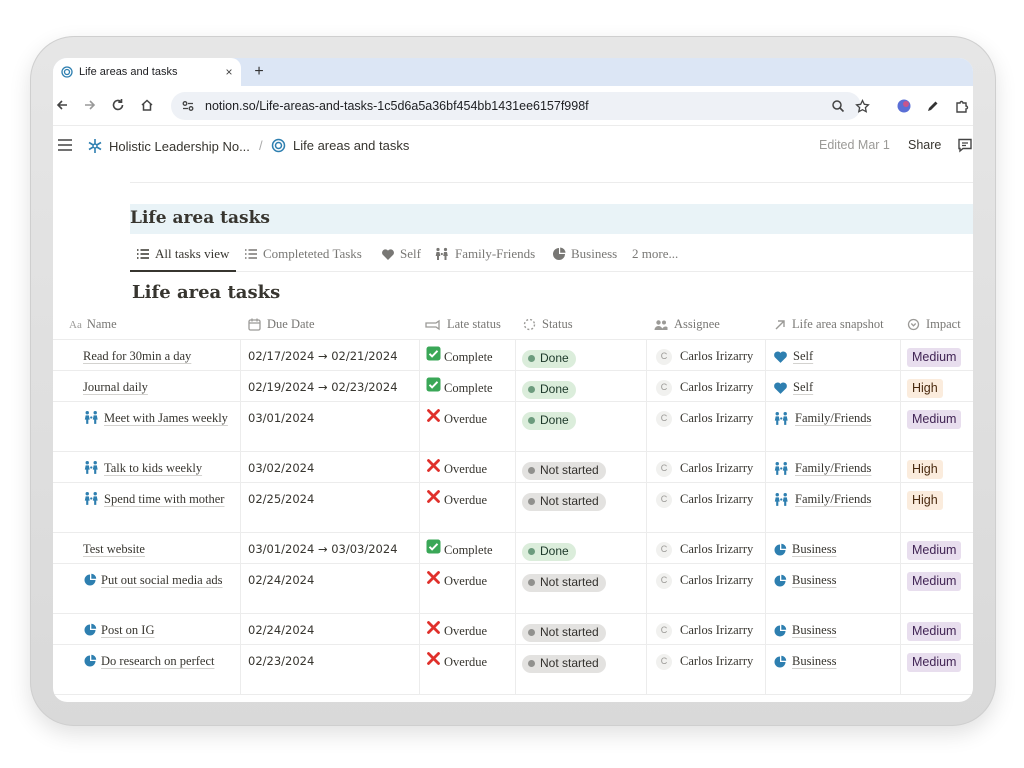 This screenshot has width=1024, height=768. I want to click on due-date-cell: 03/01/2024, so click(281, 418).